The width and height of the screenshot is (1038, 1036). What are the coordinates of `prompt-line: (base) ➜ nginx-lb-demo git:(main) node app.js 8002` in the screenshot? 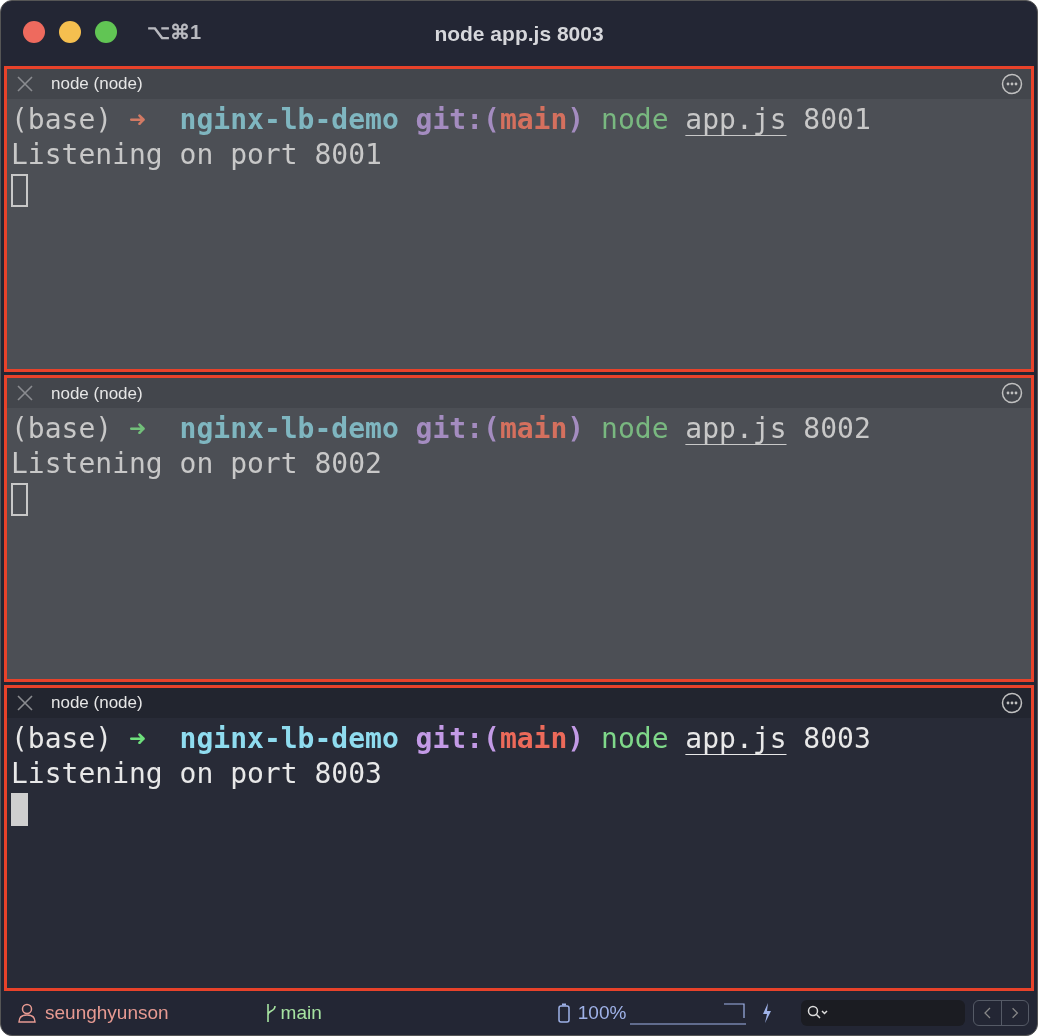 It's located at (441, 429).